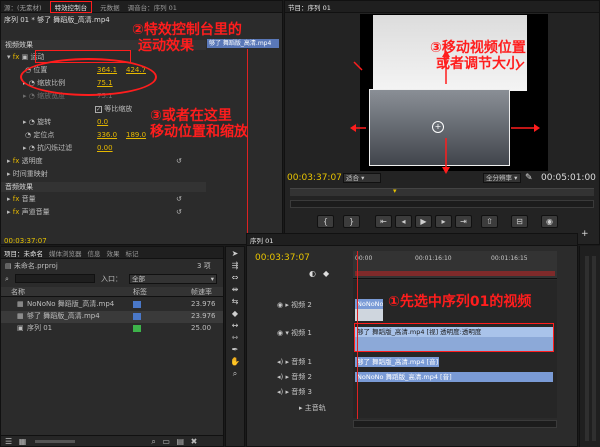 The image size is (600, 447). Describe the element at coordinates (103, 187) in the screenshot. I see `audio-effects-section: 音频效果` at that location.